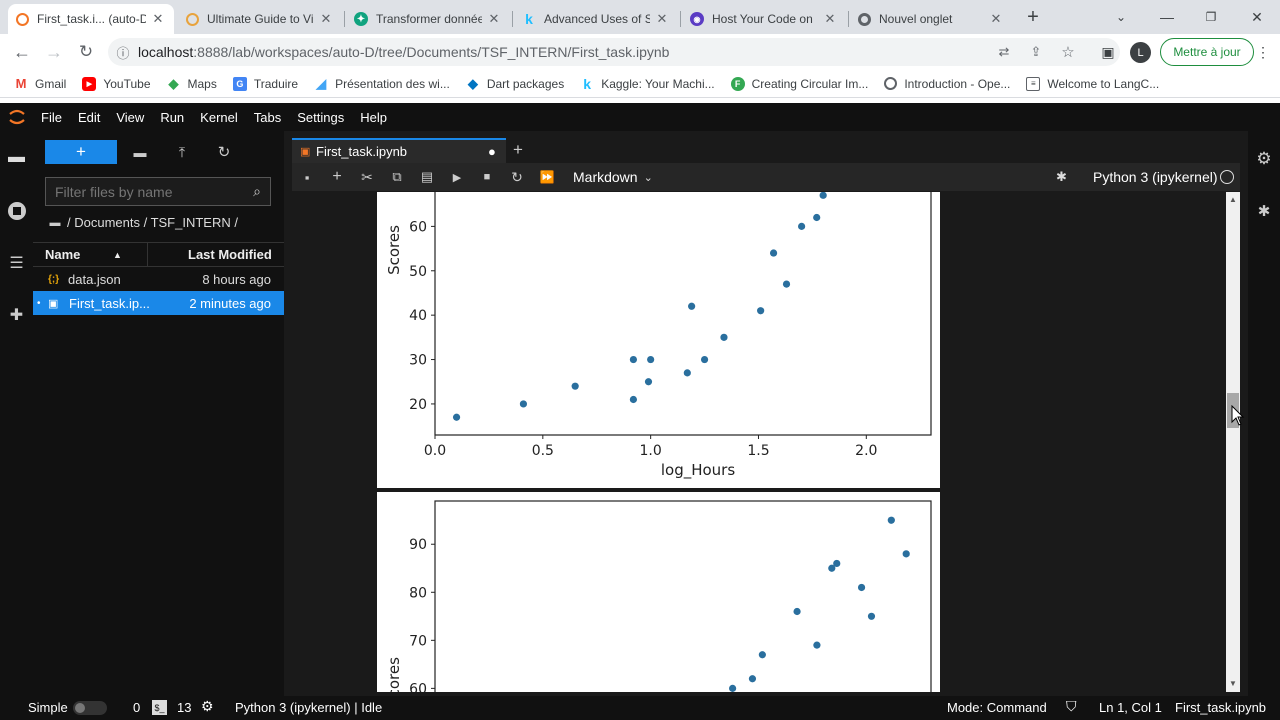 Image resolution: width=1280 pixels, height=720 pixels. What do you see at coordinates (1033, 17) in the screenshot?
I see `new-tab-button: +` at bounding box center [1033, 17].